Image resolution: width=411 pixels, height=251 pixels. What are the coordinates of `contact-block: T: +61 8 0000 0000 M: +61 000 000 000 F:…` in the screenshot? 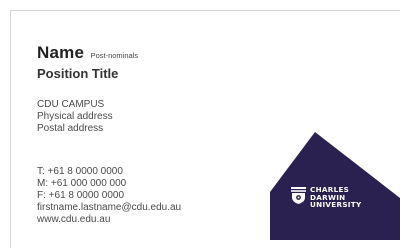 It's located at (109, 196).